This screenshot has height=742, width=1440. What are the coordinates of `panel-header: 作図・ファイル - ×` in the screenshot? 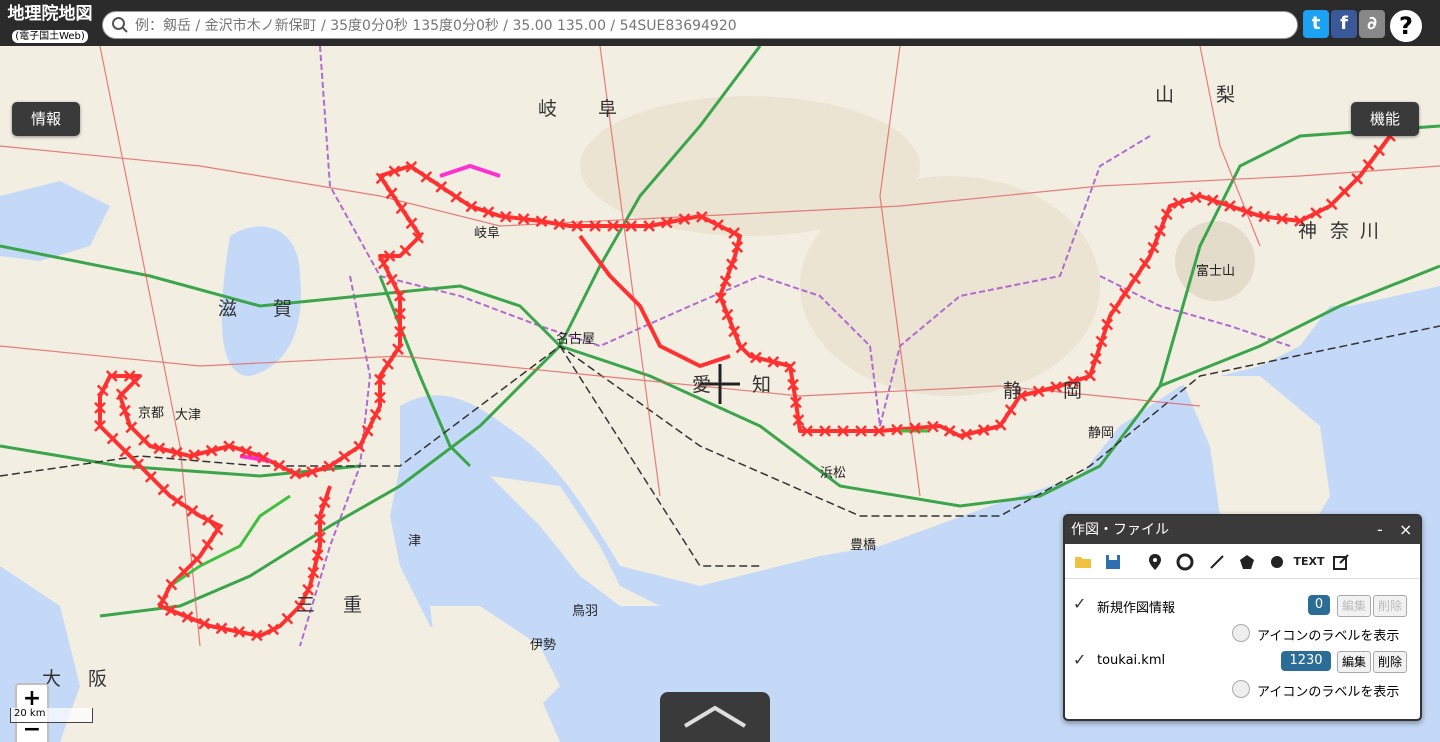 It's located at (1242, 530).